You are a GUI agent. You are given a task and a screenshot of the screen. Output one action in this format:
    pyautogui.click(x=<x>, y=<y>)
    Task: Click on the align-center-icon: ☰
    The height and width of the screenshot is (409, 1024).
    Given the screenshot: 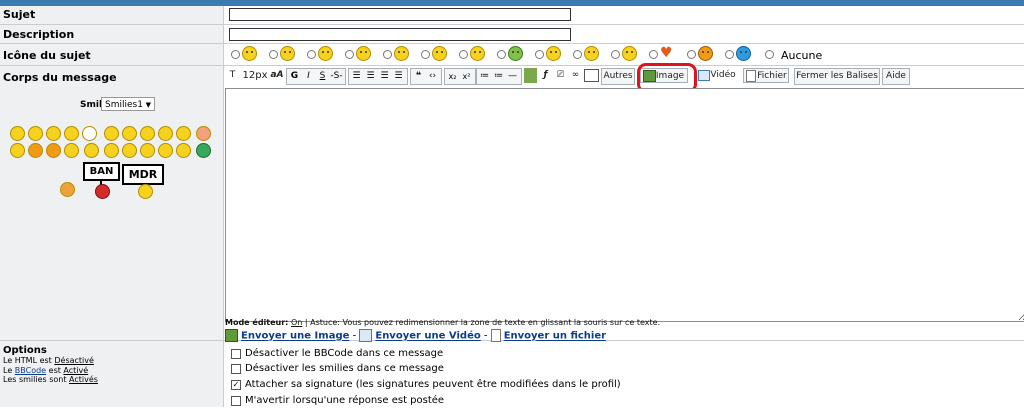 What is the action you would take?
    pyautogui.click(x=370, y=76)
    